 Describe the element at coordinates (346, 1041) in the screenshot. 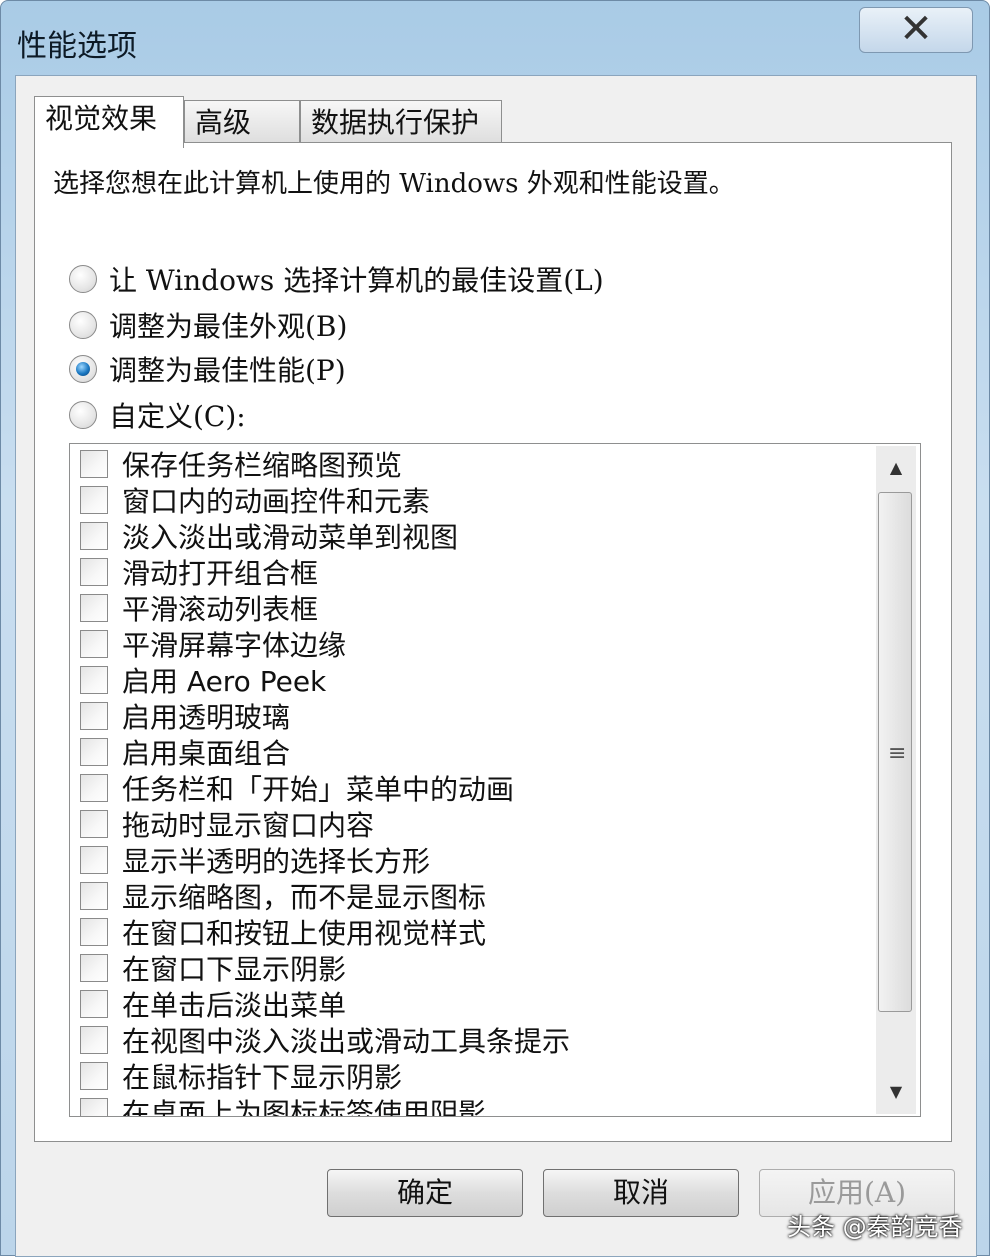

I see `checkbox-label: 在视图中淡入淡出或滑动工具条提示` at that location.